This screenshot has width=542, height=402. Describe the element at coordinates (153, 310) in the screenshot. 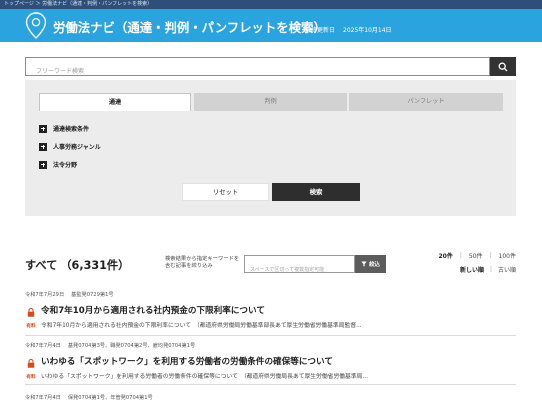

I see `result-title: 令和7年10月から適用される社内預金の下限利率について` at that location.